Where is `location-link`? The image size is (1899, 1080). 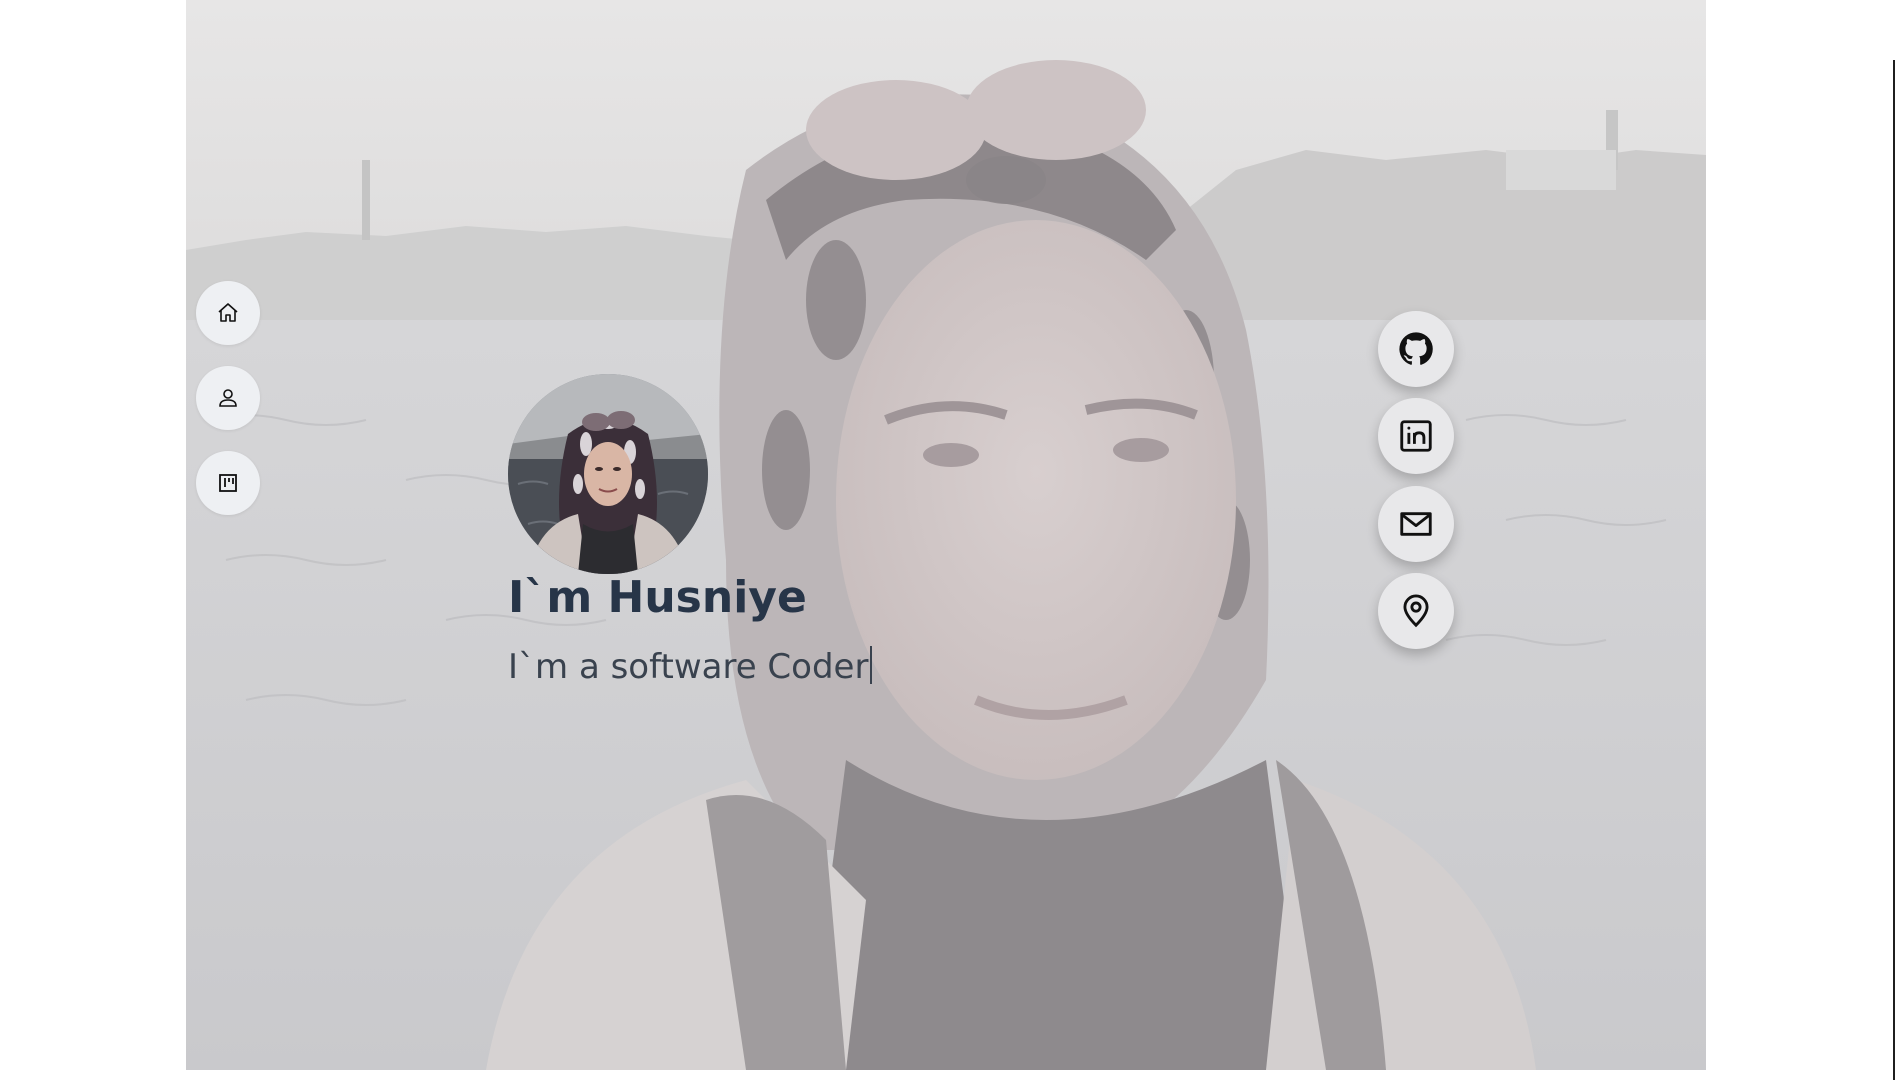 location-link is located at coordinates (1416, 611).